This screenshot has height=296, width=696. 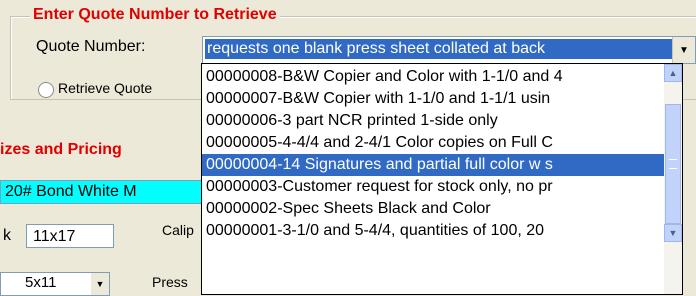 I want to click on quote-number-label: Quote Number:, so click(x=91, y=46).